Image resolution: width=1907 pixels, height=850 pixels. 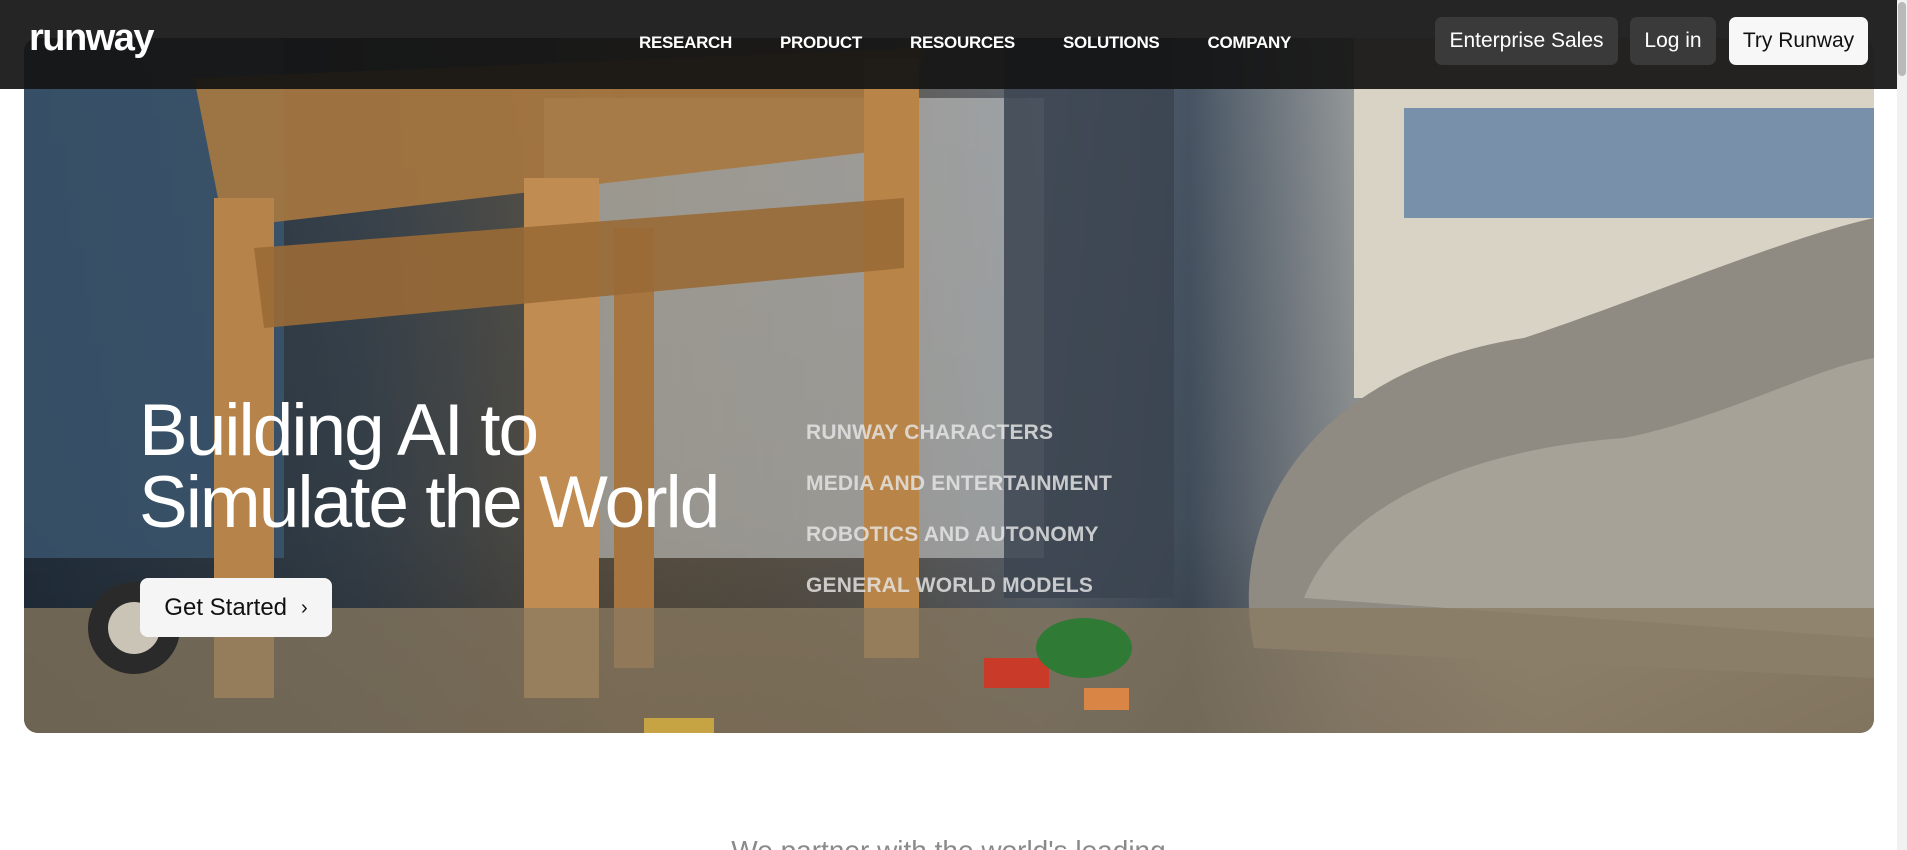 I want to click on category-runway-characters: RUNWAY CHARACTERS, so click(x=959, y=445).